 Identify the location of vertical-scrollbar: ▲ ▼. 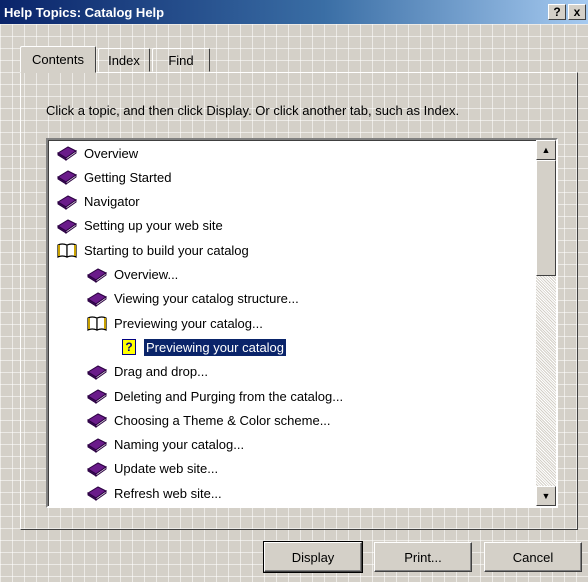
(546, 323).